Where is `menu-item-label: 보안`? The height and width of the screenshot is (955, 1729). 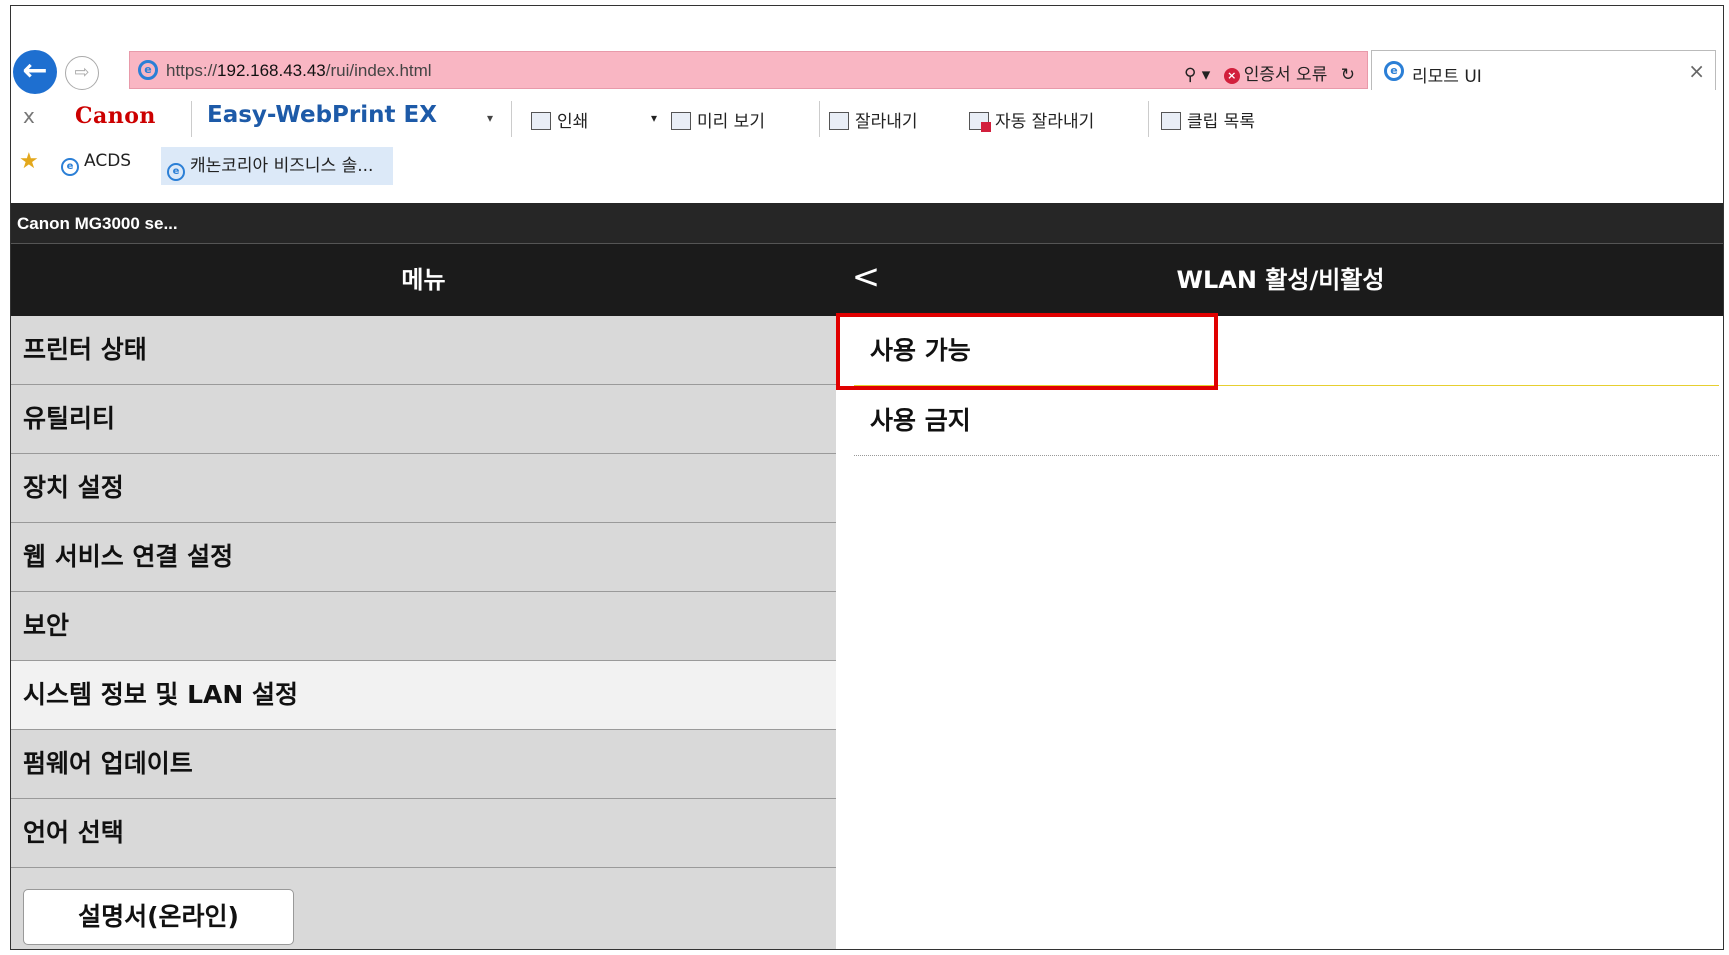
menu-item-label: 보안 is located at coordinates (46, 625).